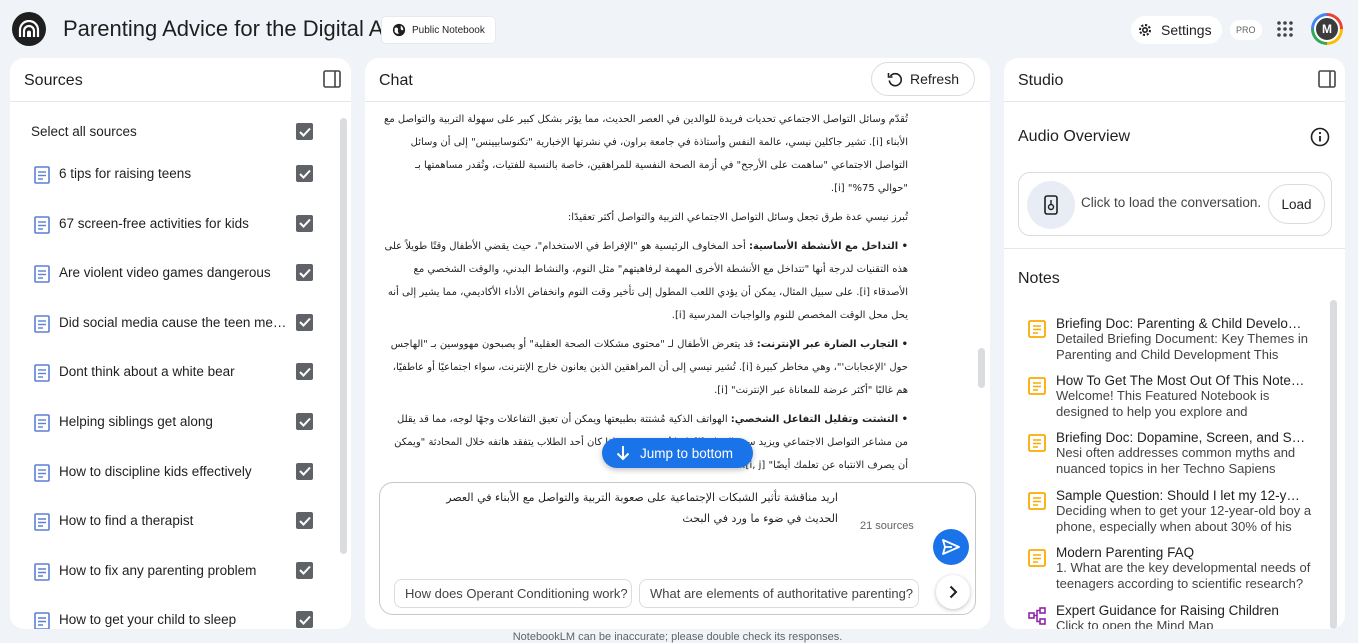 The image size is (1358, 643). I want to click on send-icon, so click(951, 547).